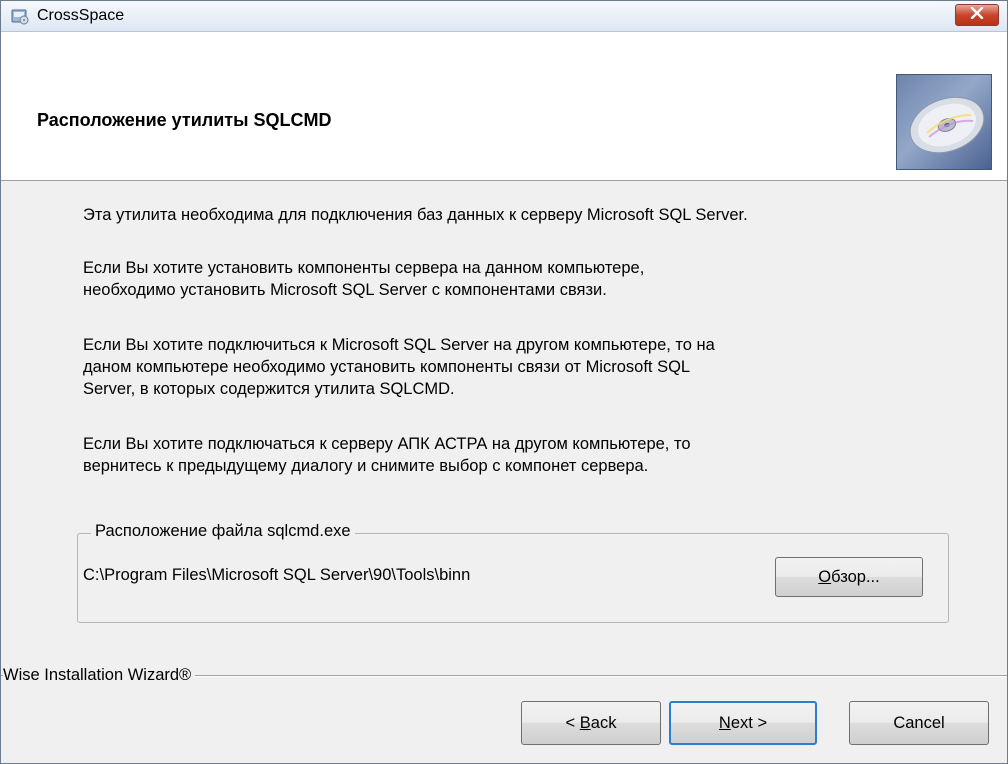 The height and width of the screenshot is (764, 1008). What do you see at coordinates (99, 675) in the screenshot?
I see `wizard-brand: Wise Installation Wizard®` at bounding box center [99, 675].